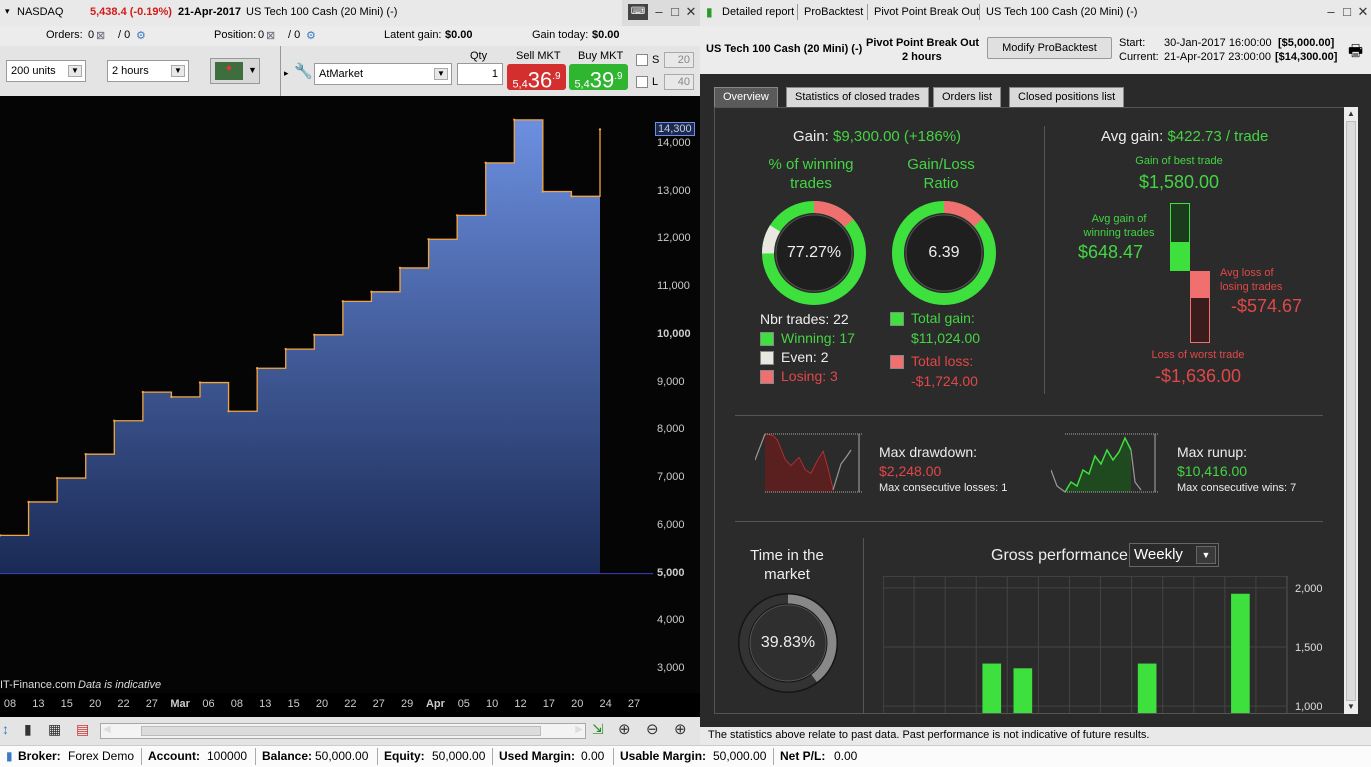 The image size is (1371, 767). What do you see at coordinates (5, 729) in the screenshot?
I see `cursor-icon: ↕` at bounding box center [5, 729].